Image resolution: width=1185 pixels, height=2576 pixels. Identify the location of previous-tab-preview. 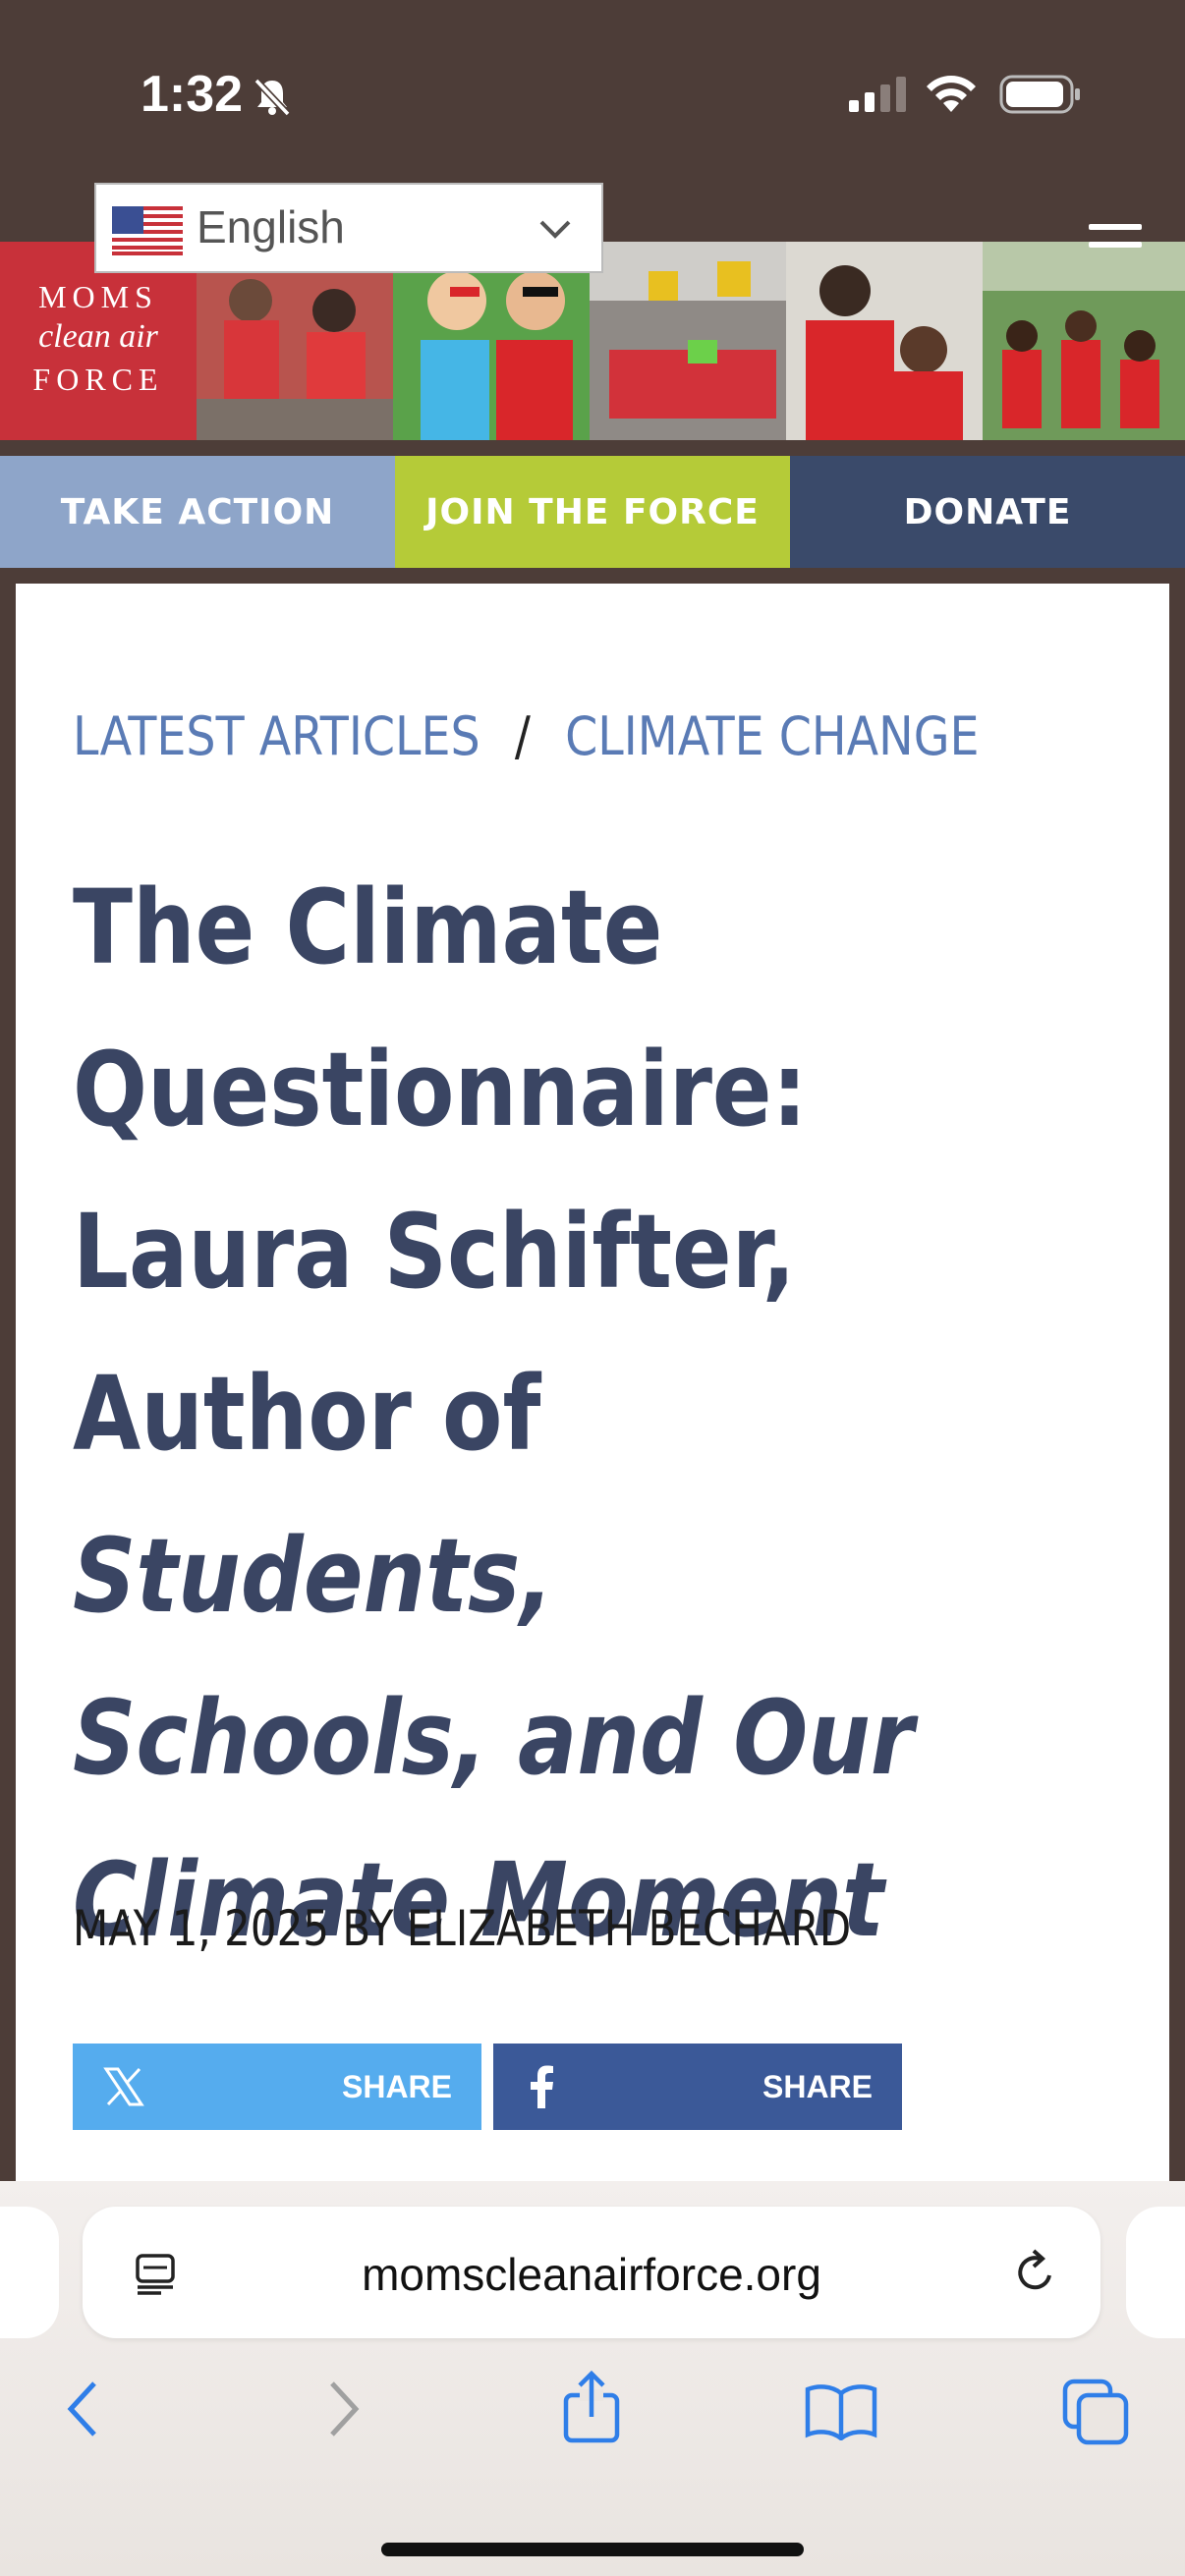
(30, 2272).